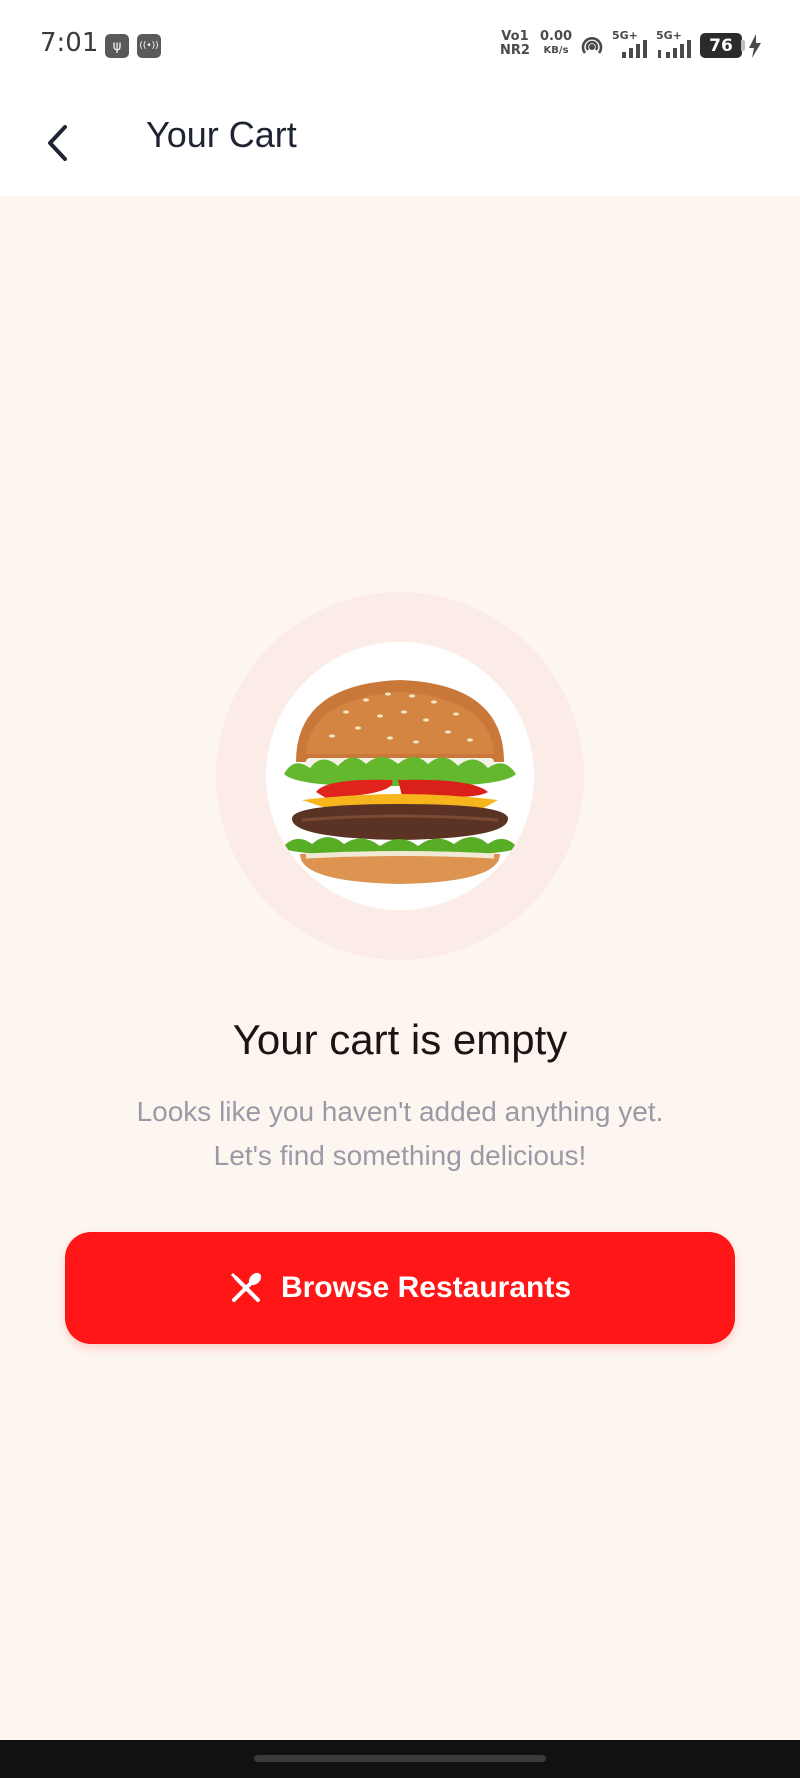 Image resolution: width=800 pixels, height=1778 pixels. Describe the element at coordinates (743, 45) in the screenshot. I see `battery-tip` at that location.